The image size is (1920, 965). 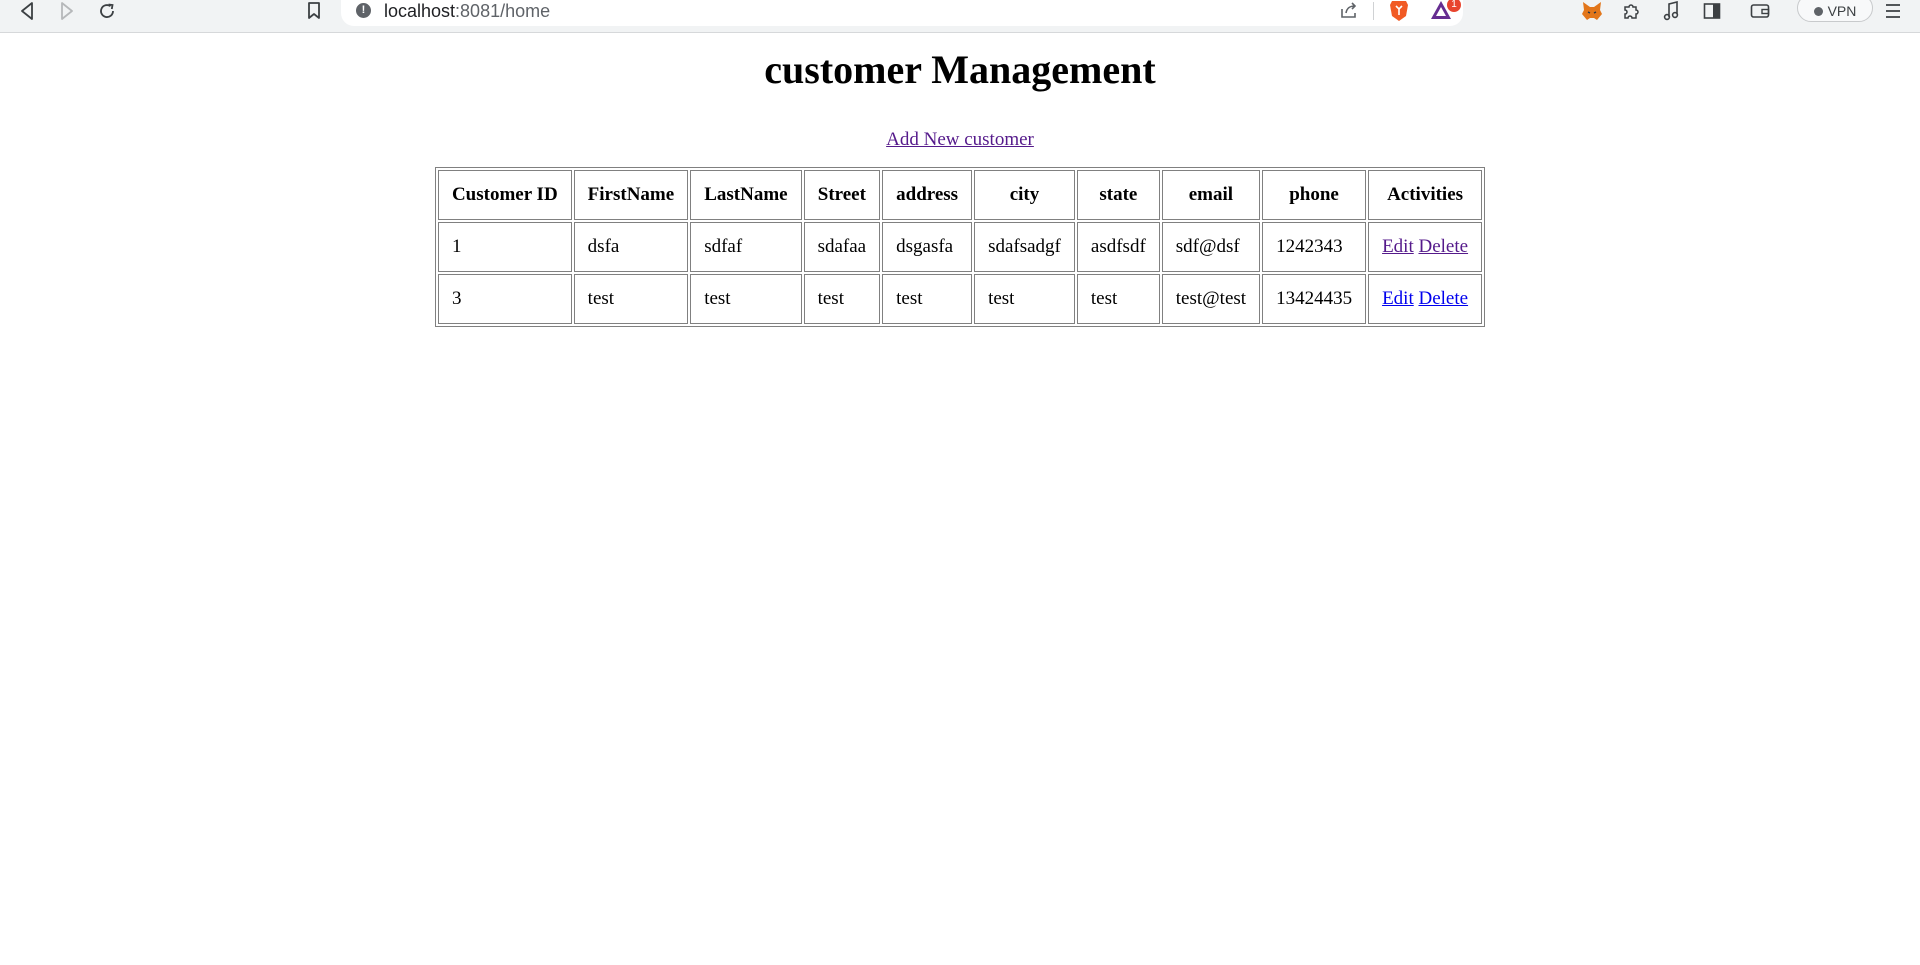 I want to click on address-bar: ! localhost:8081/home, so click(x=902, y=13).